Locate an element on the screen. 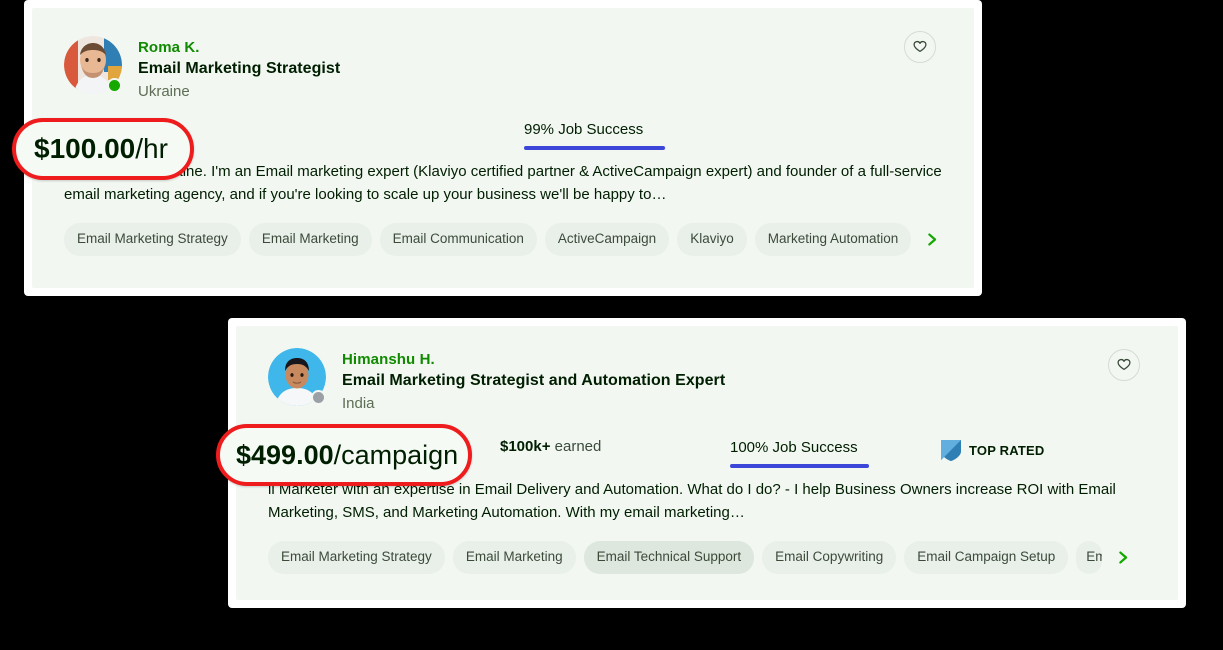  total-earned-suffix: earned is located at coordinates (576, 446).